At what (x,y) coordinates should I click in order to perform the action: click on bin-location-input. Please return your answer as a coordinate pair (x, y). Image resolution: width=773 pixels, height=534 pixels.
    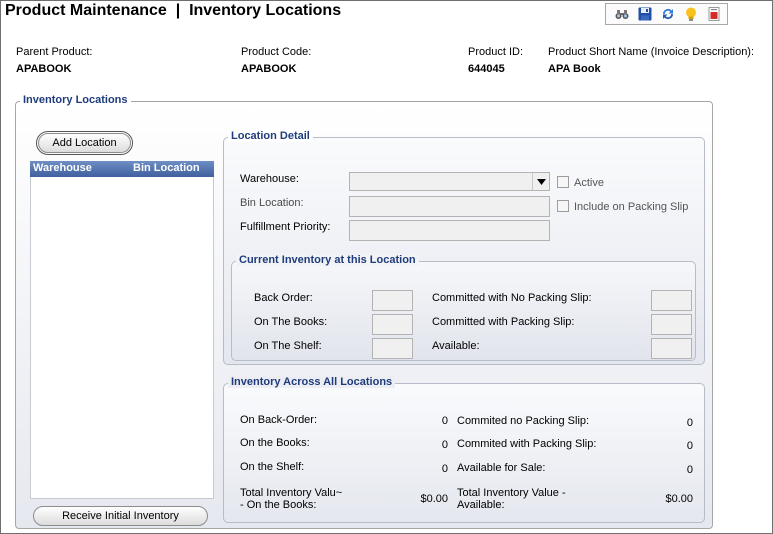
    Looking at the image, I should click on (449, 206).